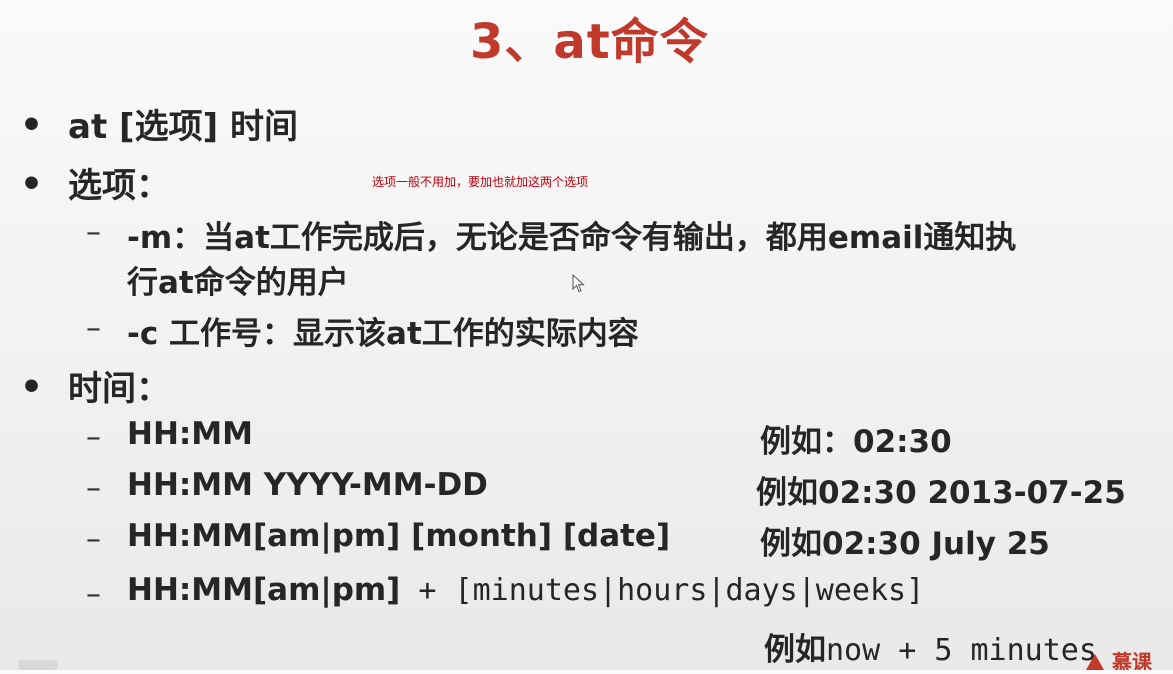  I want to click on relative-time-example: 例如now + 5 minutes, so click(930, 646).